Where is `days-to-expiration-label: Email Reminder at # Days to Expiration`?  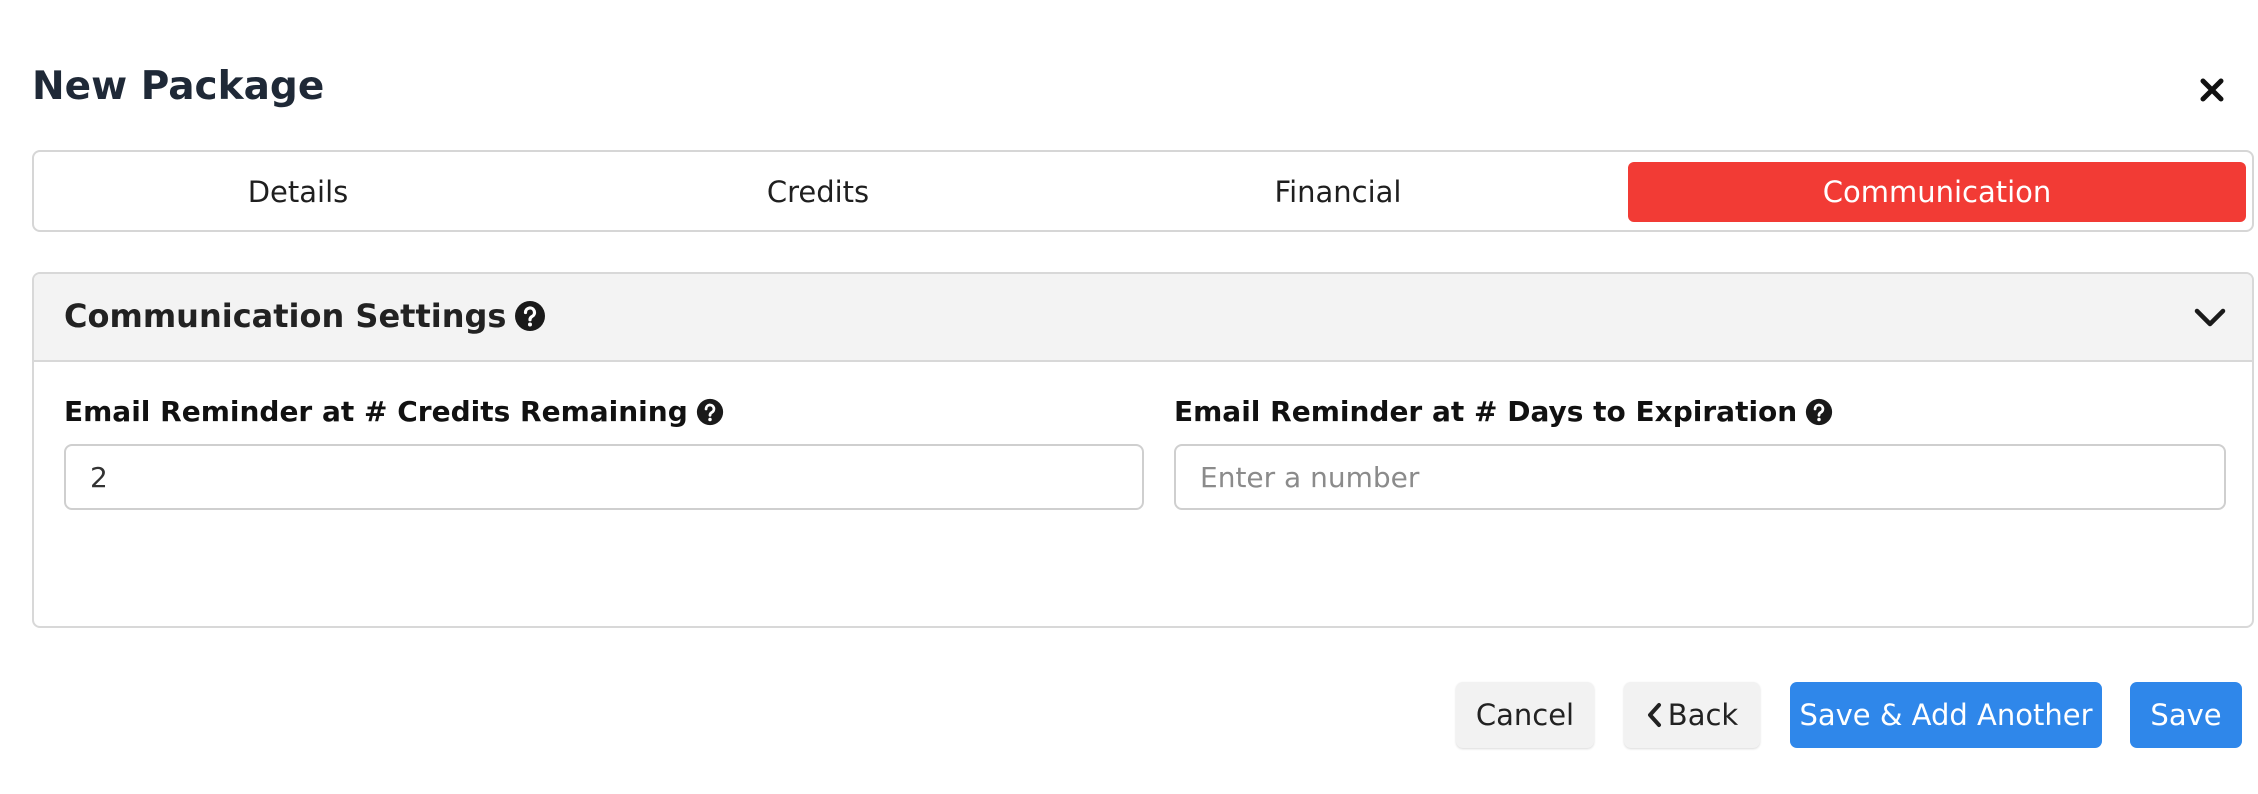
days-to-expiration-label: Email Reminder at # Days to Expiration is located at coordinates (1503, 412).